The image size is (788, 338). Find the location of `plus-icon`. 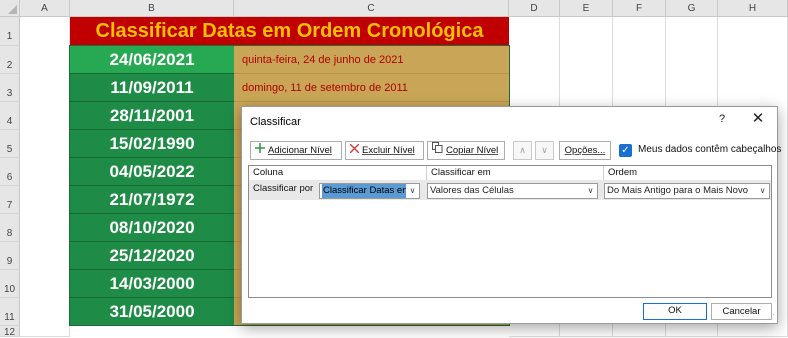

plus-icon is located at coordinates (260, 150).